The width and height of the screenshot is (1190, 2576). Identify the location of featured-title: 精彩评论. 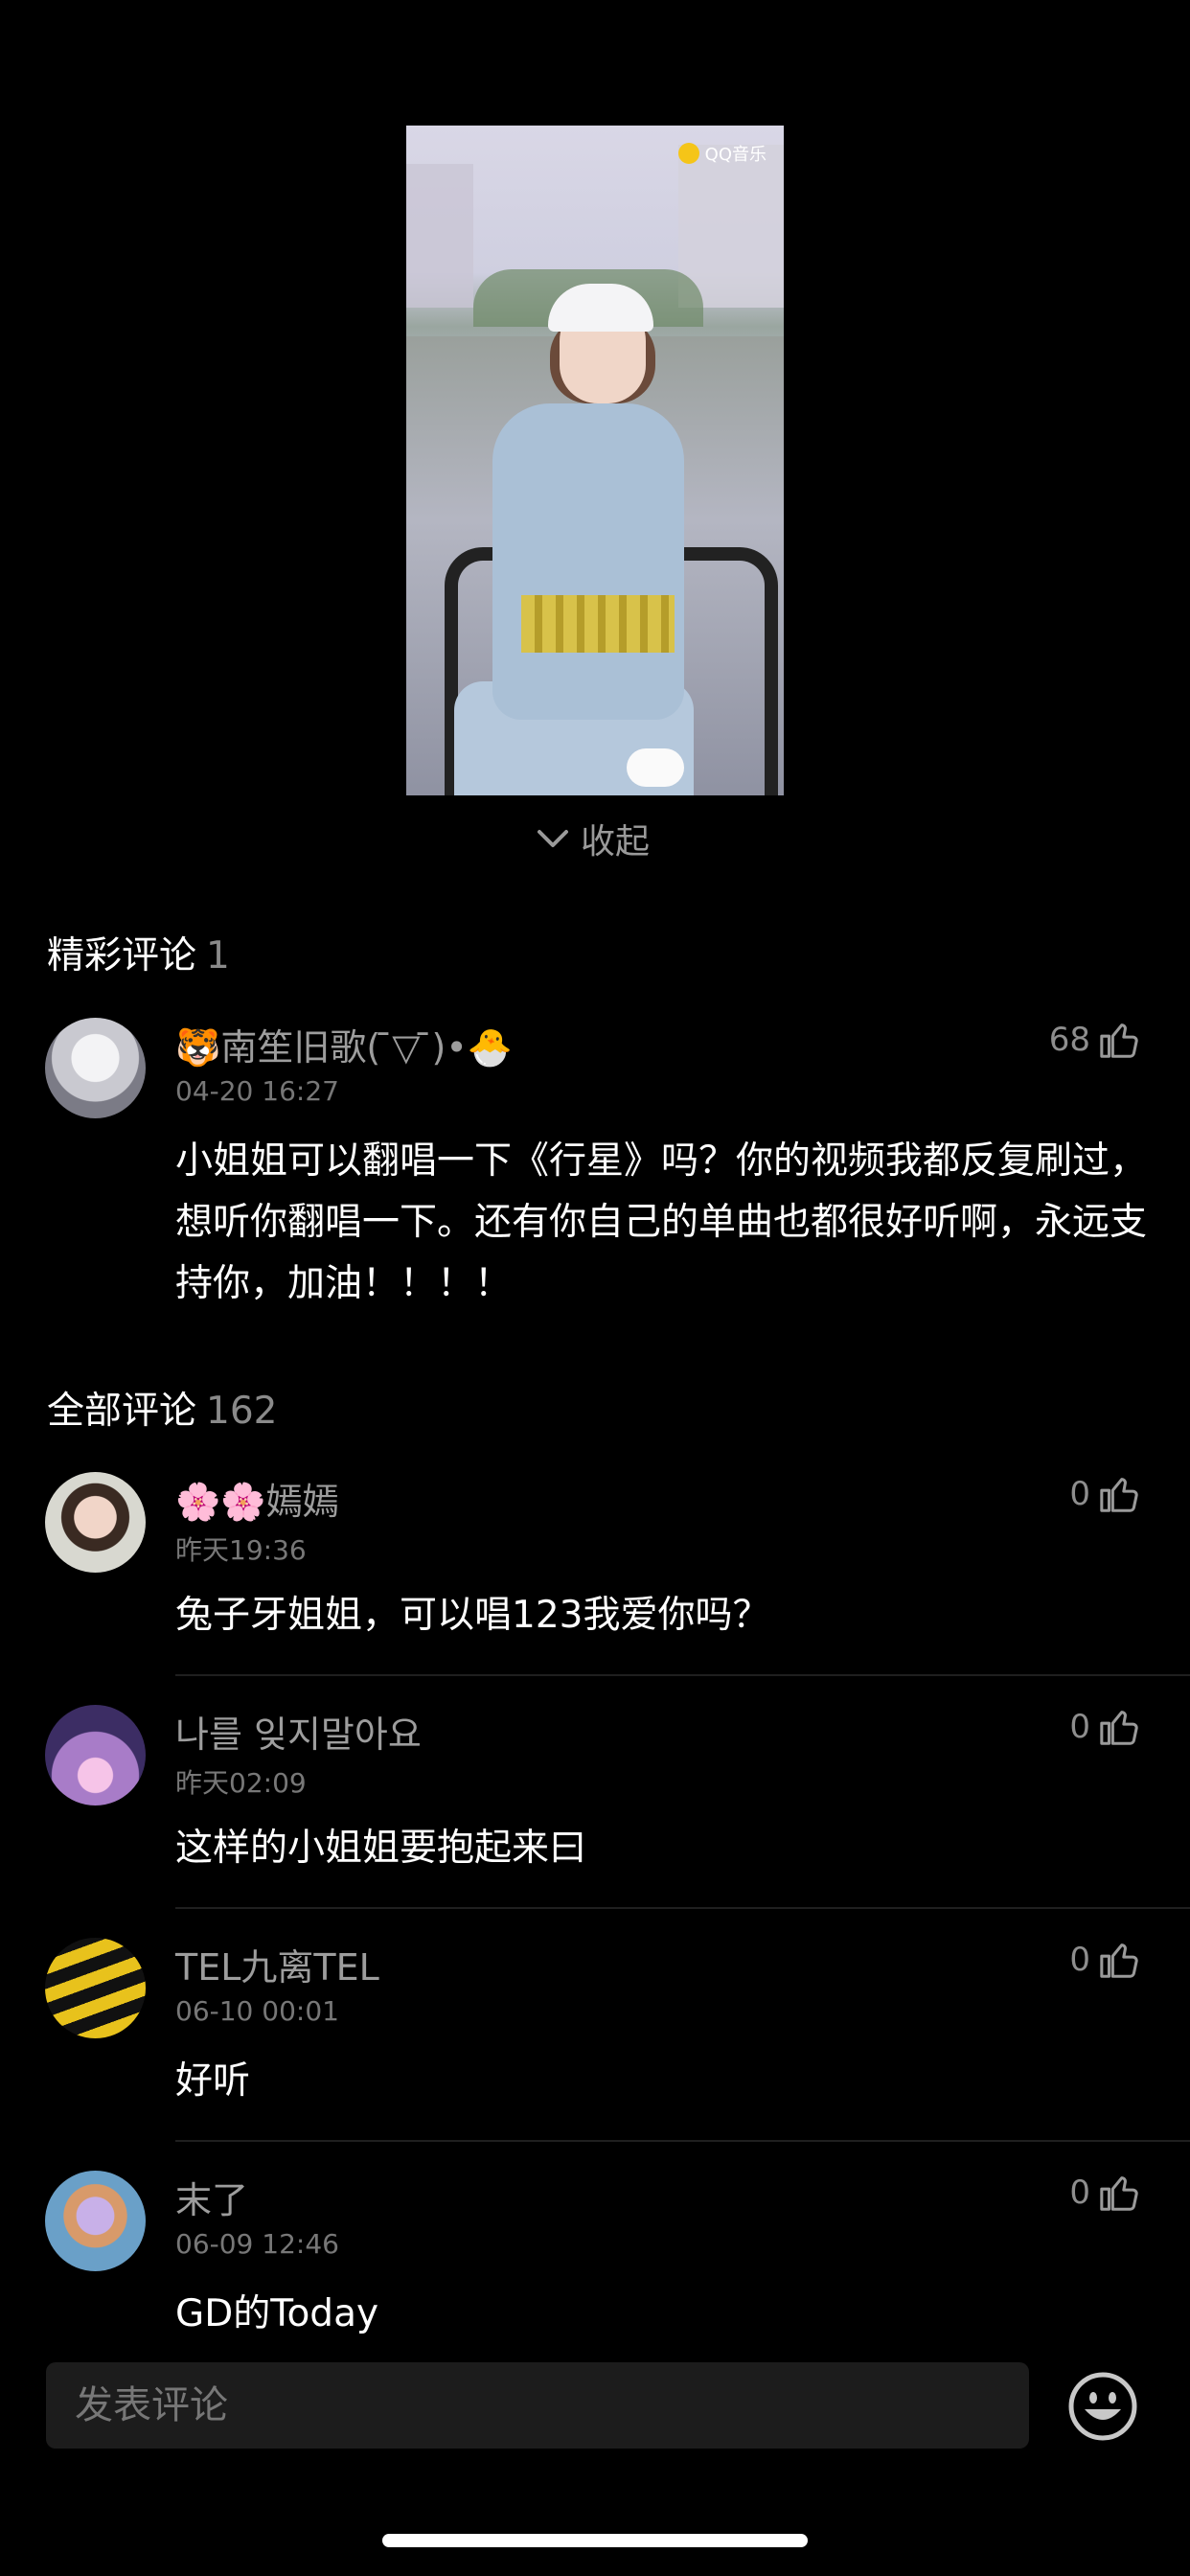
(122, 956).